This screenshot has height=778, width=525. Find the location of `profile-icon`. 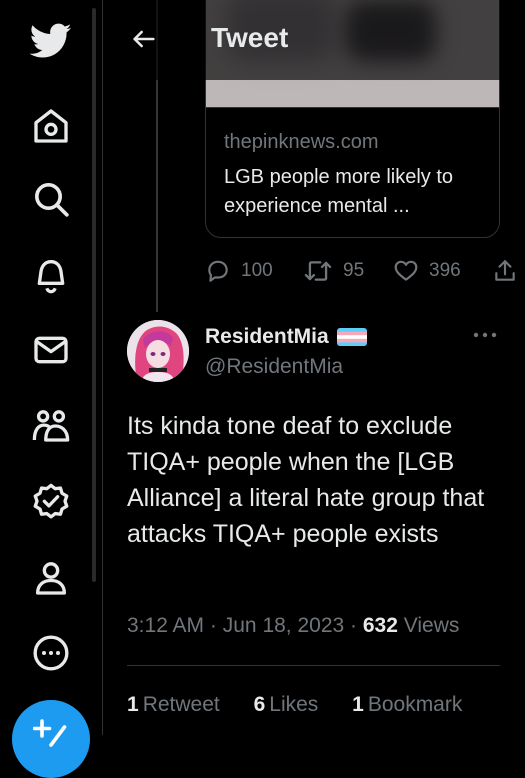

profile-icon is located at coordinates (51, 578).